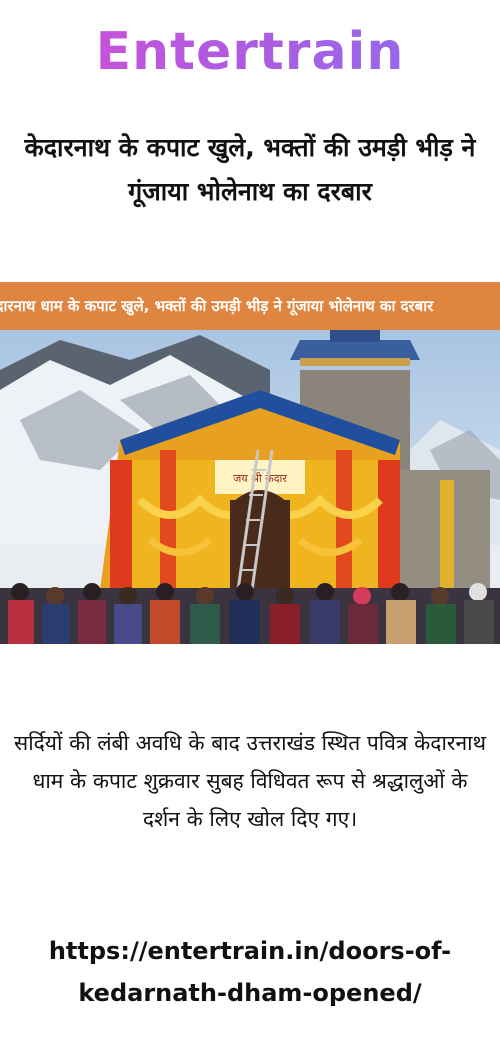  What do you see at coordinates (260, 478) in the screenshot?
I see `temple-sign-text: जय श्री केदार` at bounding box center [260, 478].